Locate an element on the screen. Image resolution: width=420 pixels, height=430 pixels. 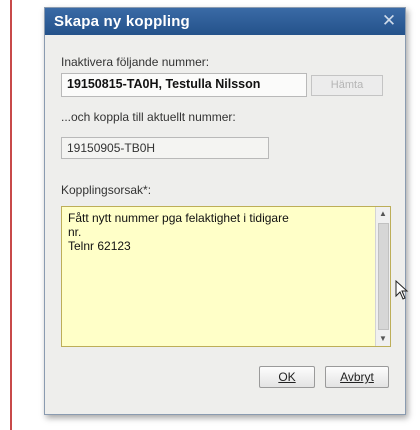
connect-number-label: ...och koppla till aktuellt nummer: is located at coordinates (148, 117).